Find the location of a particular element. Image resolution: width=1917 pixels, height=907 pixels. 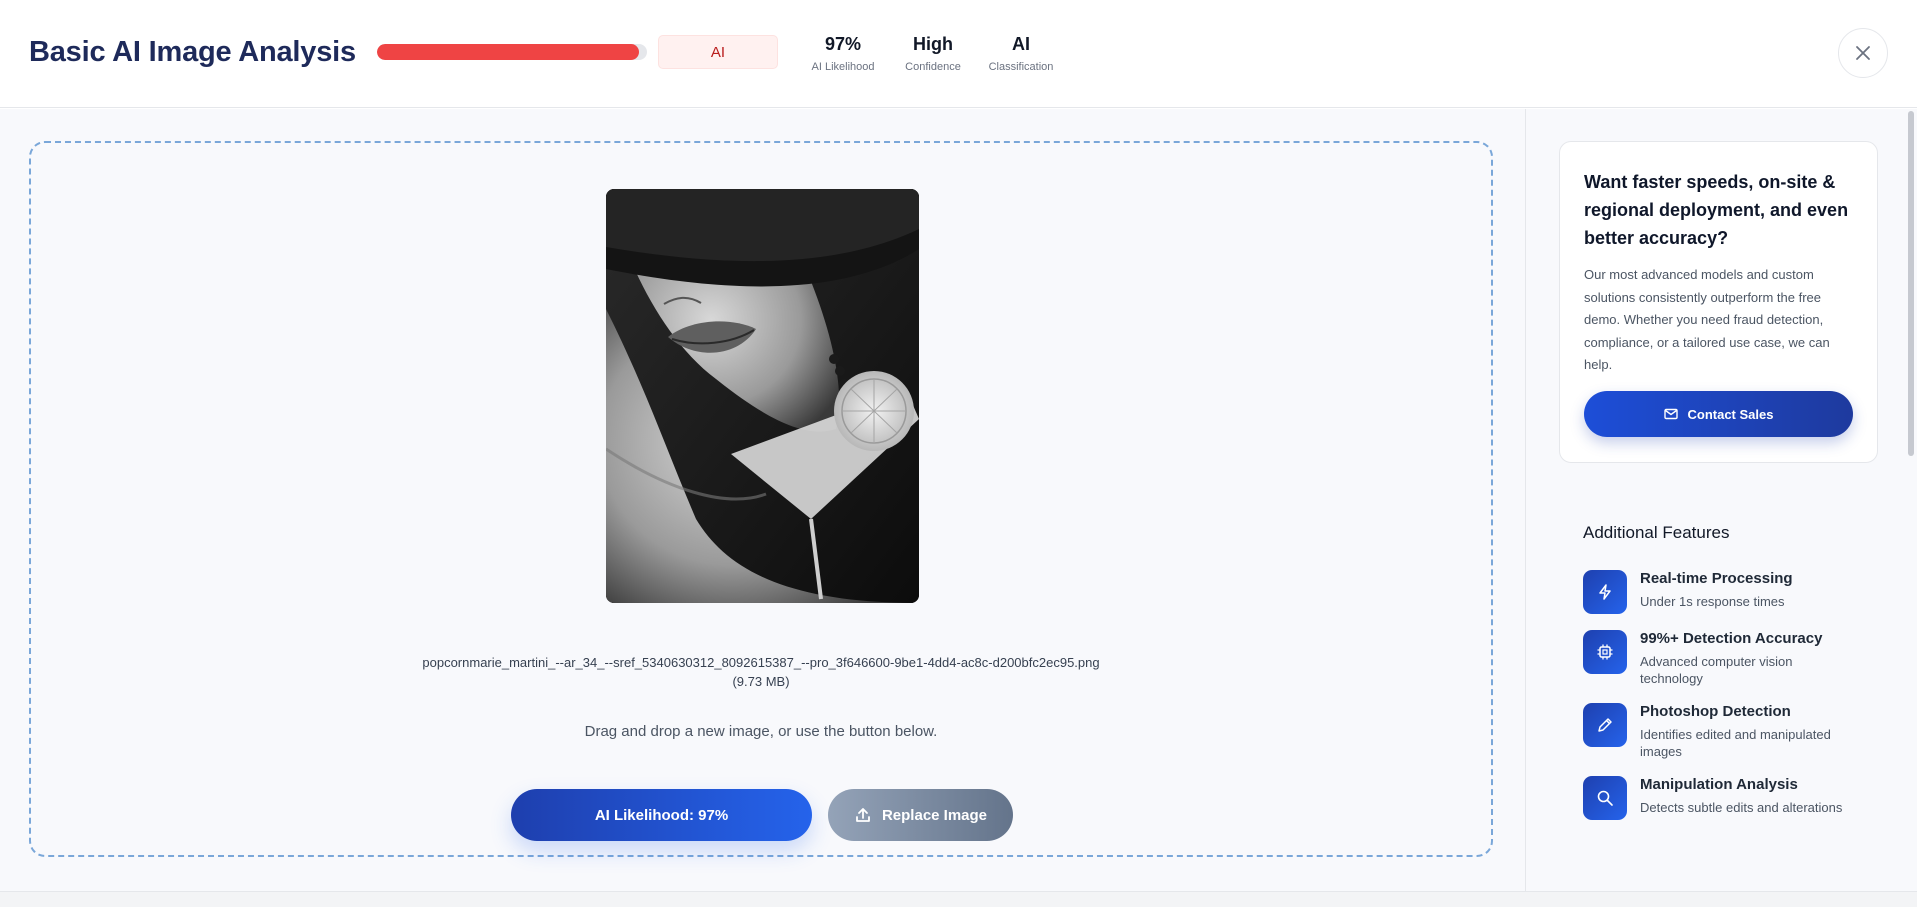

ai-likelihood-progress-bar is located at coordinates (512, 52).